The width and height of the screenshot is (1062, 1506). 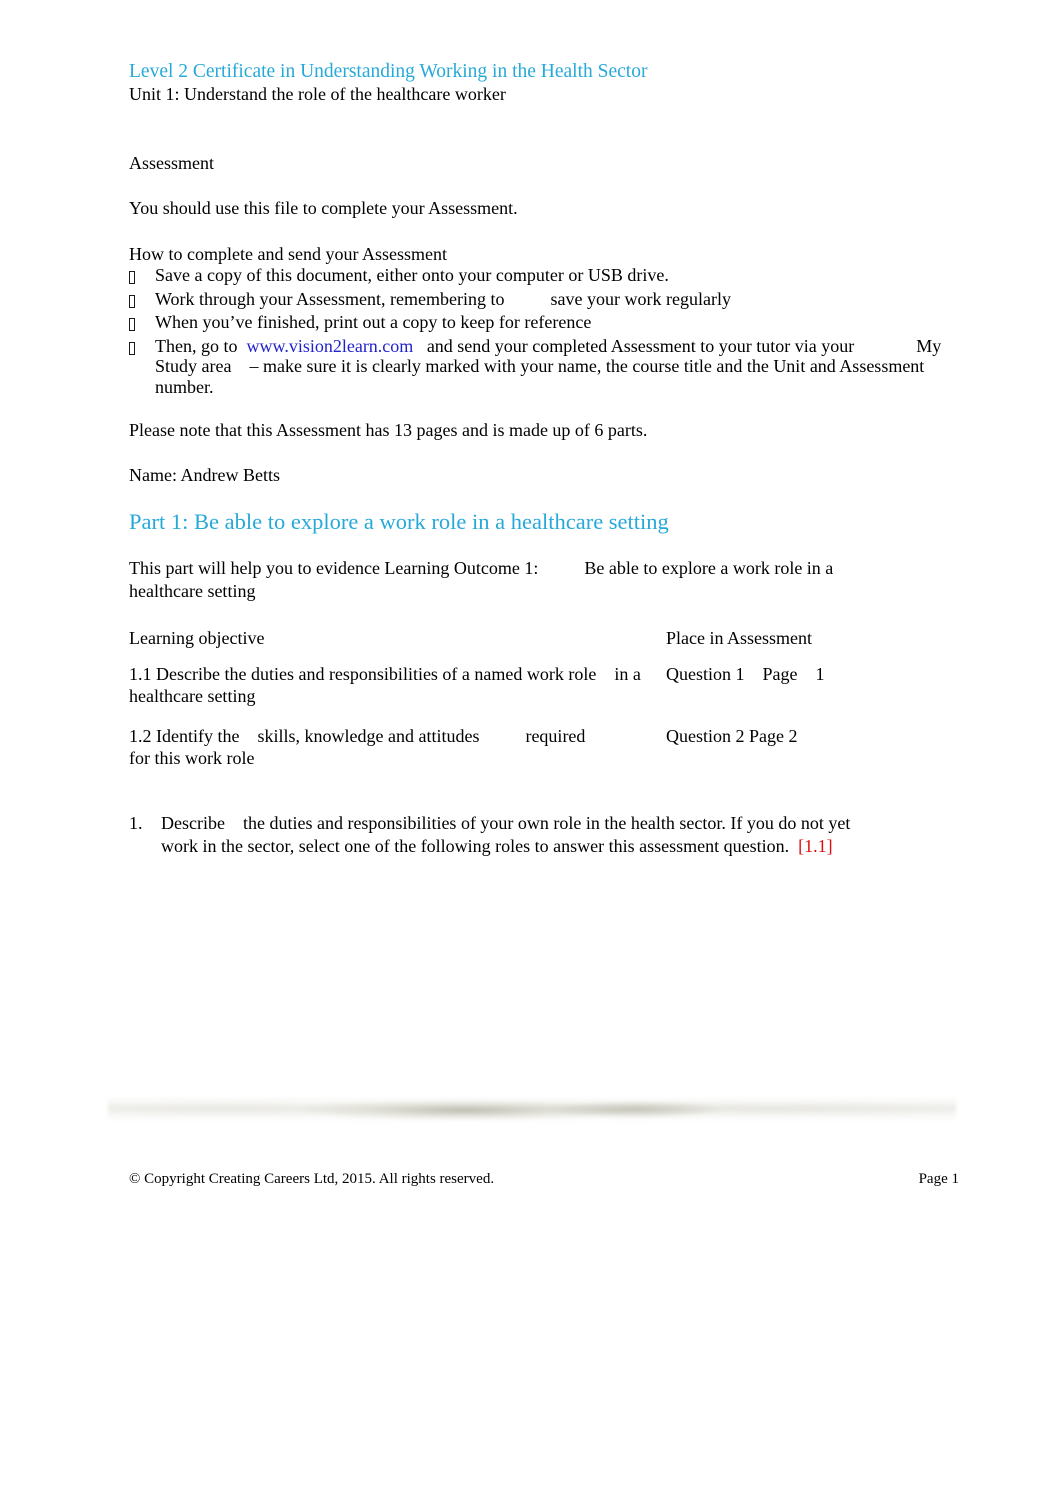 I want to click on list-item-label-part-b: save your work regularly, so click(x=640, y=298).